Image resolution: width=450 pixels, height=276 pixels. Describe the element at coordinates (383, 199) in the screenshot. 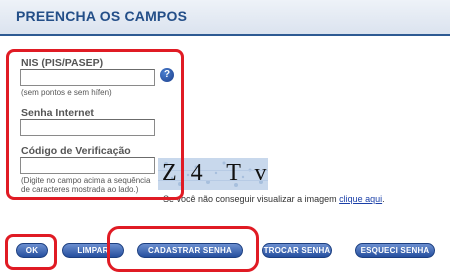

I see `captcha-note-suffix: .` at that location.